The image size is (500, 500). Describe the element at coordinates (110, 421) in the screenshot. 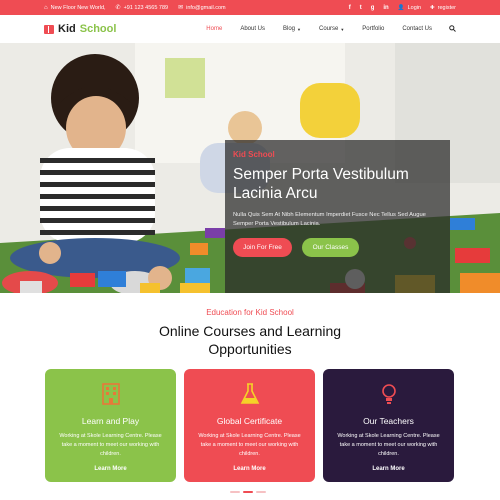

I see `card-title: Learn and Play` at that location.